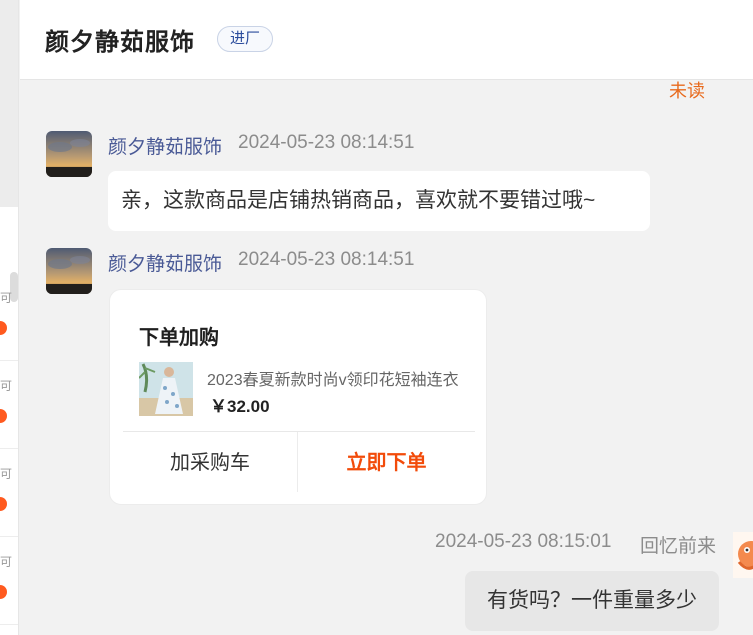 This screenshot has width=753, height=635. I want to click on shop-name: 颜夕静茹服饰, so click(120, 39).